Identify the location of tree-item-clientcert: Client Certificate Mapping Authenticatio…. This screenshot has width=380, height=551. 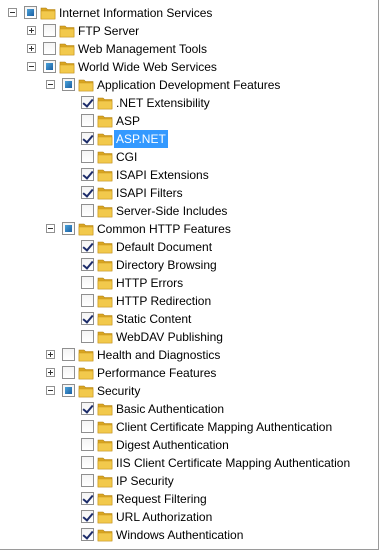
(189, 427).